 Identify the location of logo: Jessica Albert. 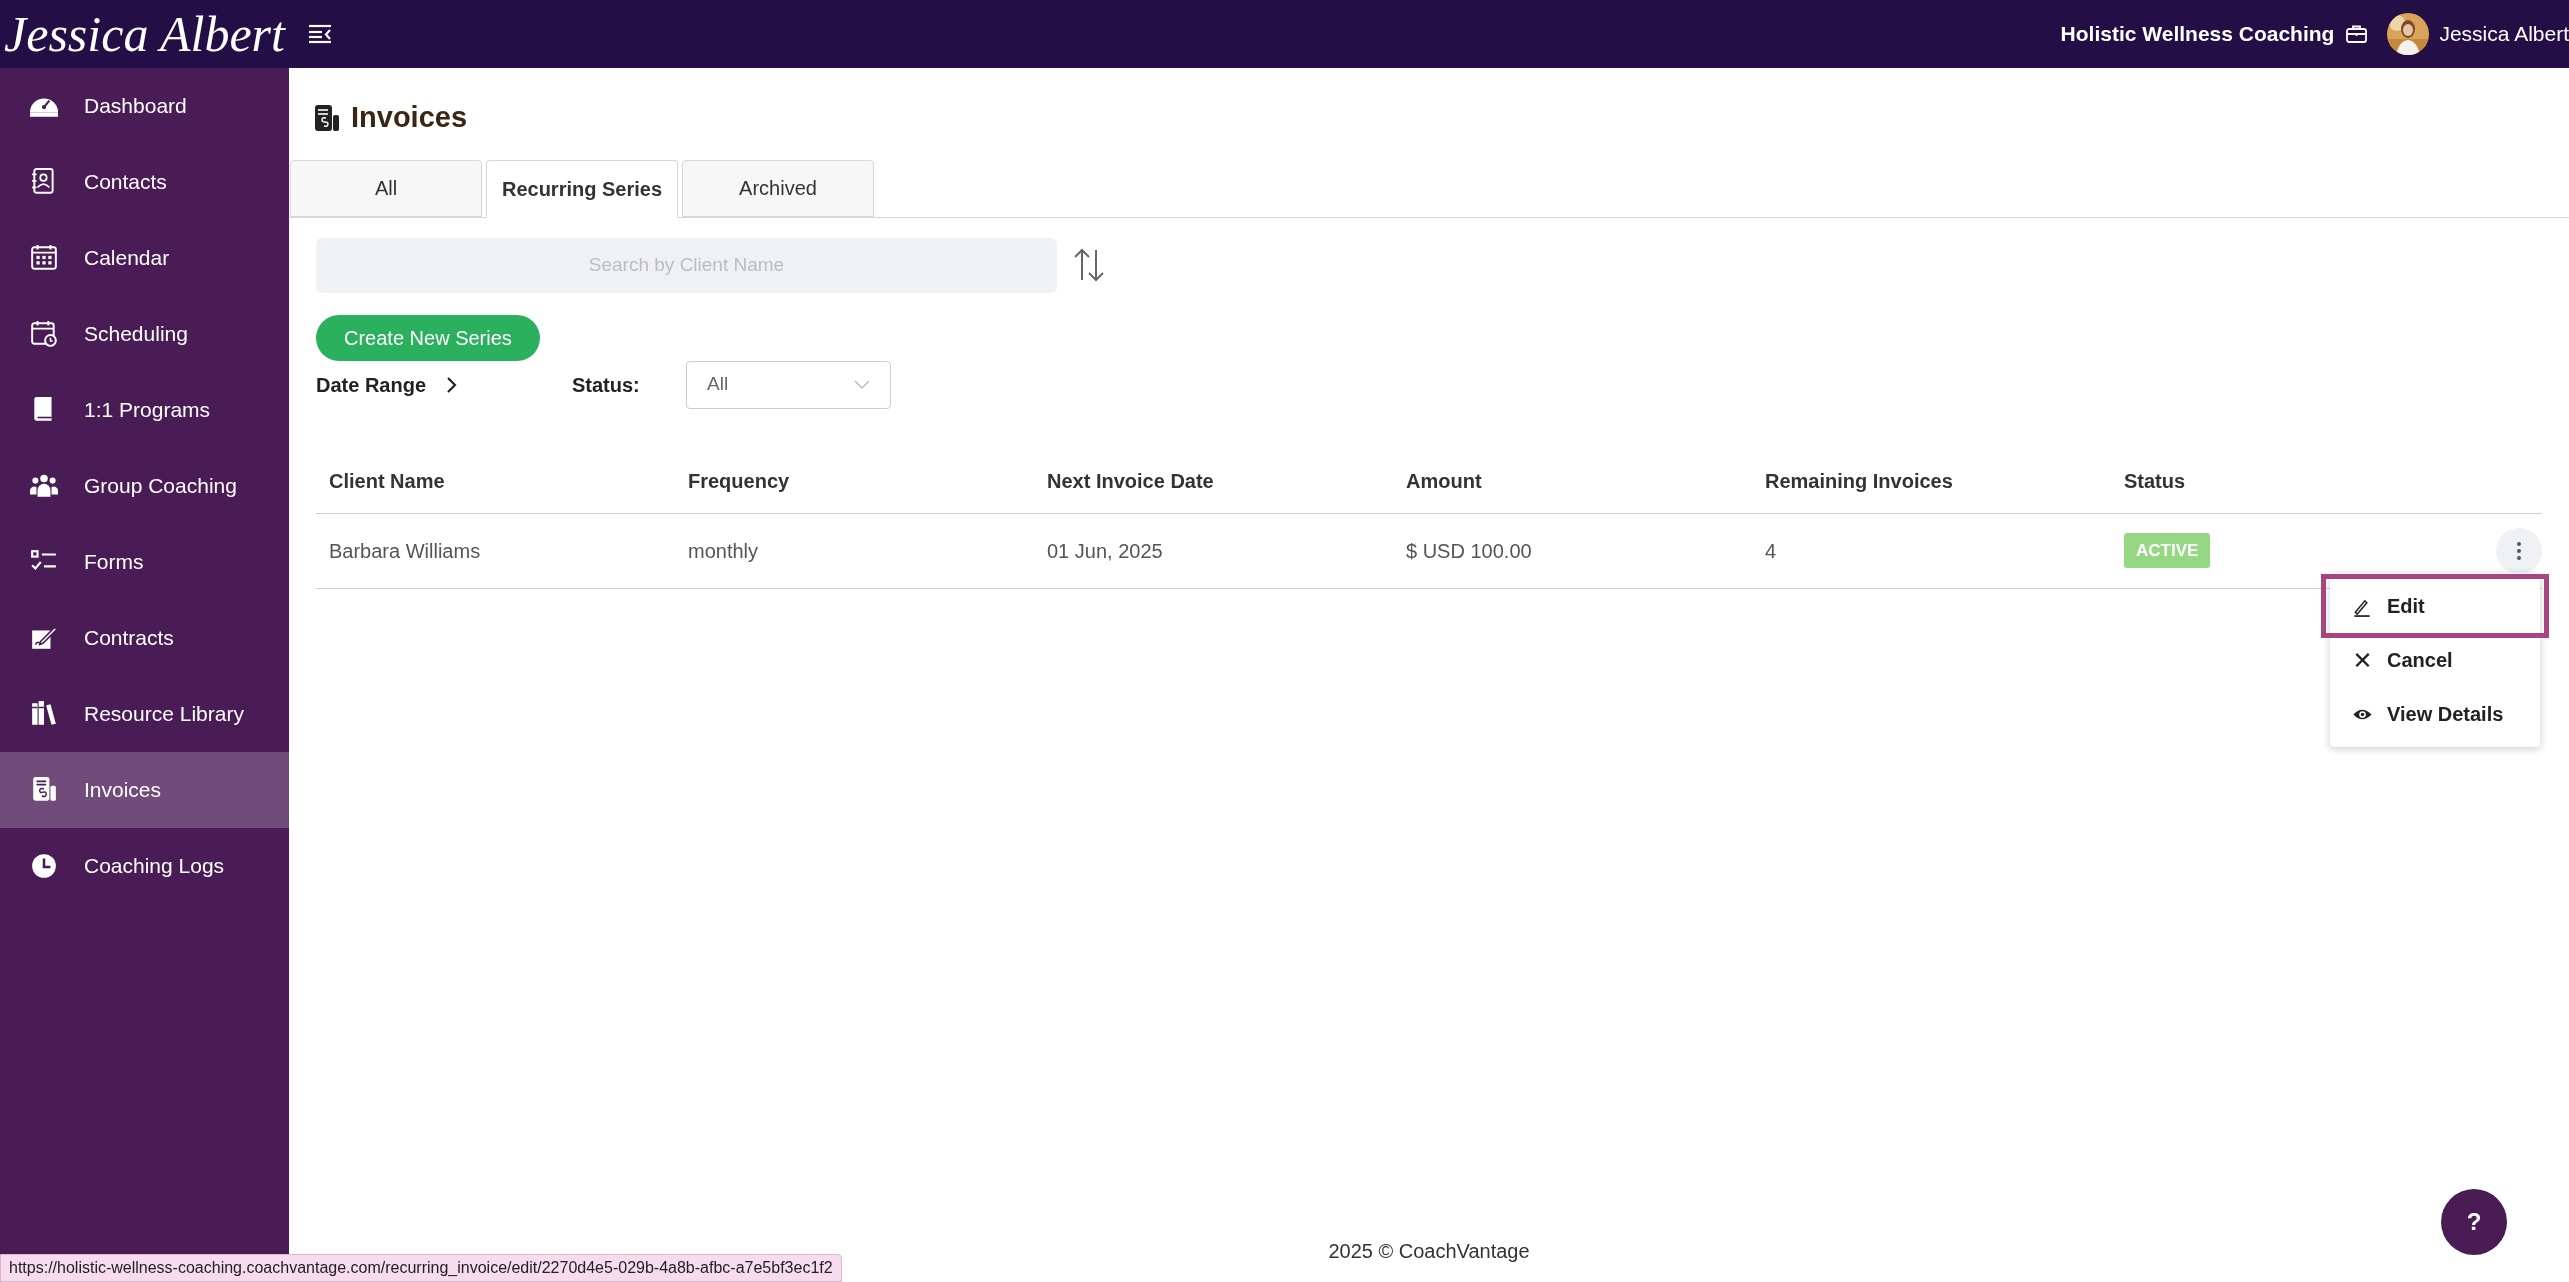
(145, 34).